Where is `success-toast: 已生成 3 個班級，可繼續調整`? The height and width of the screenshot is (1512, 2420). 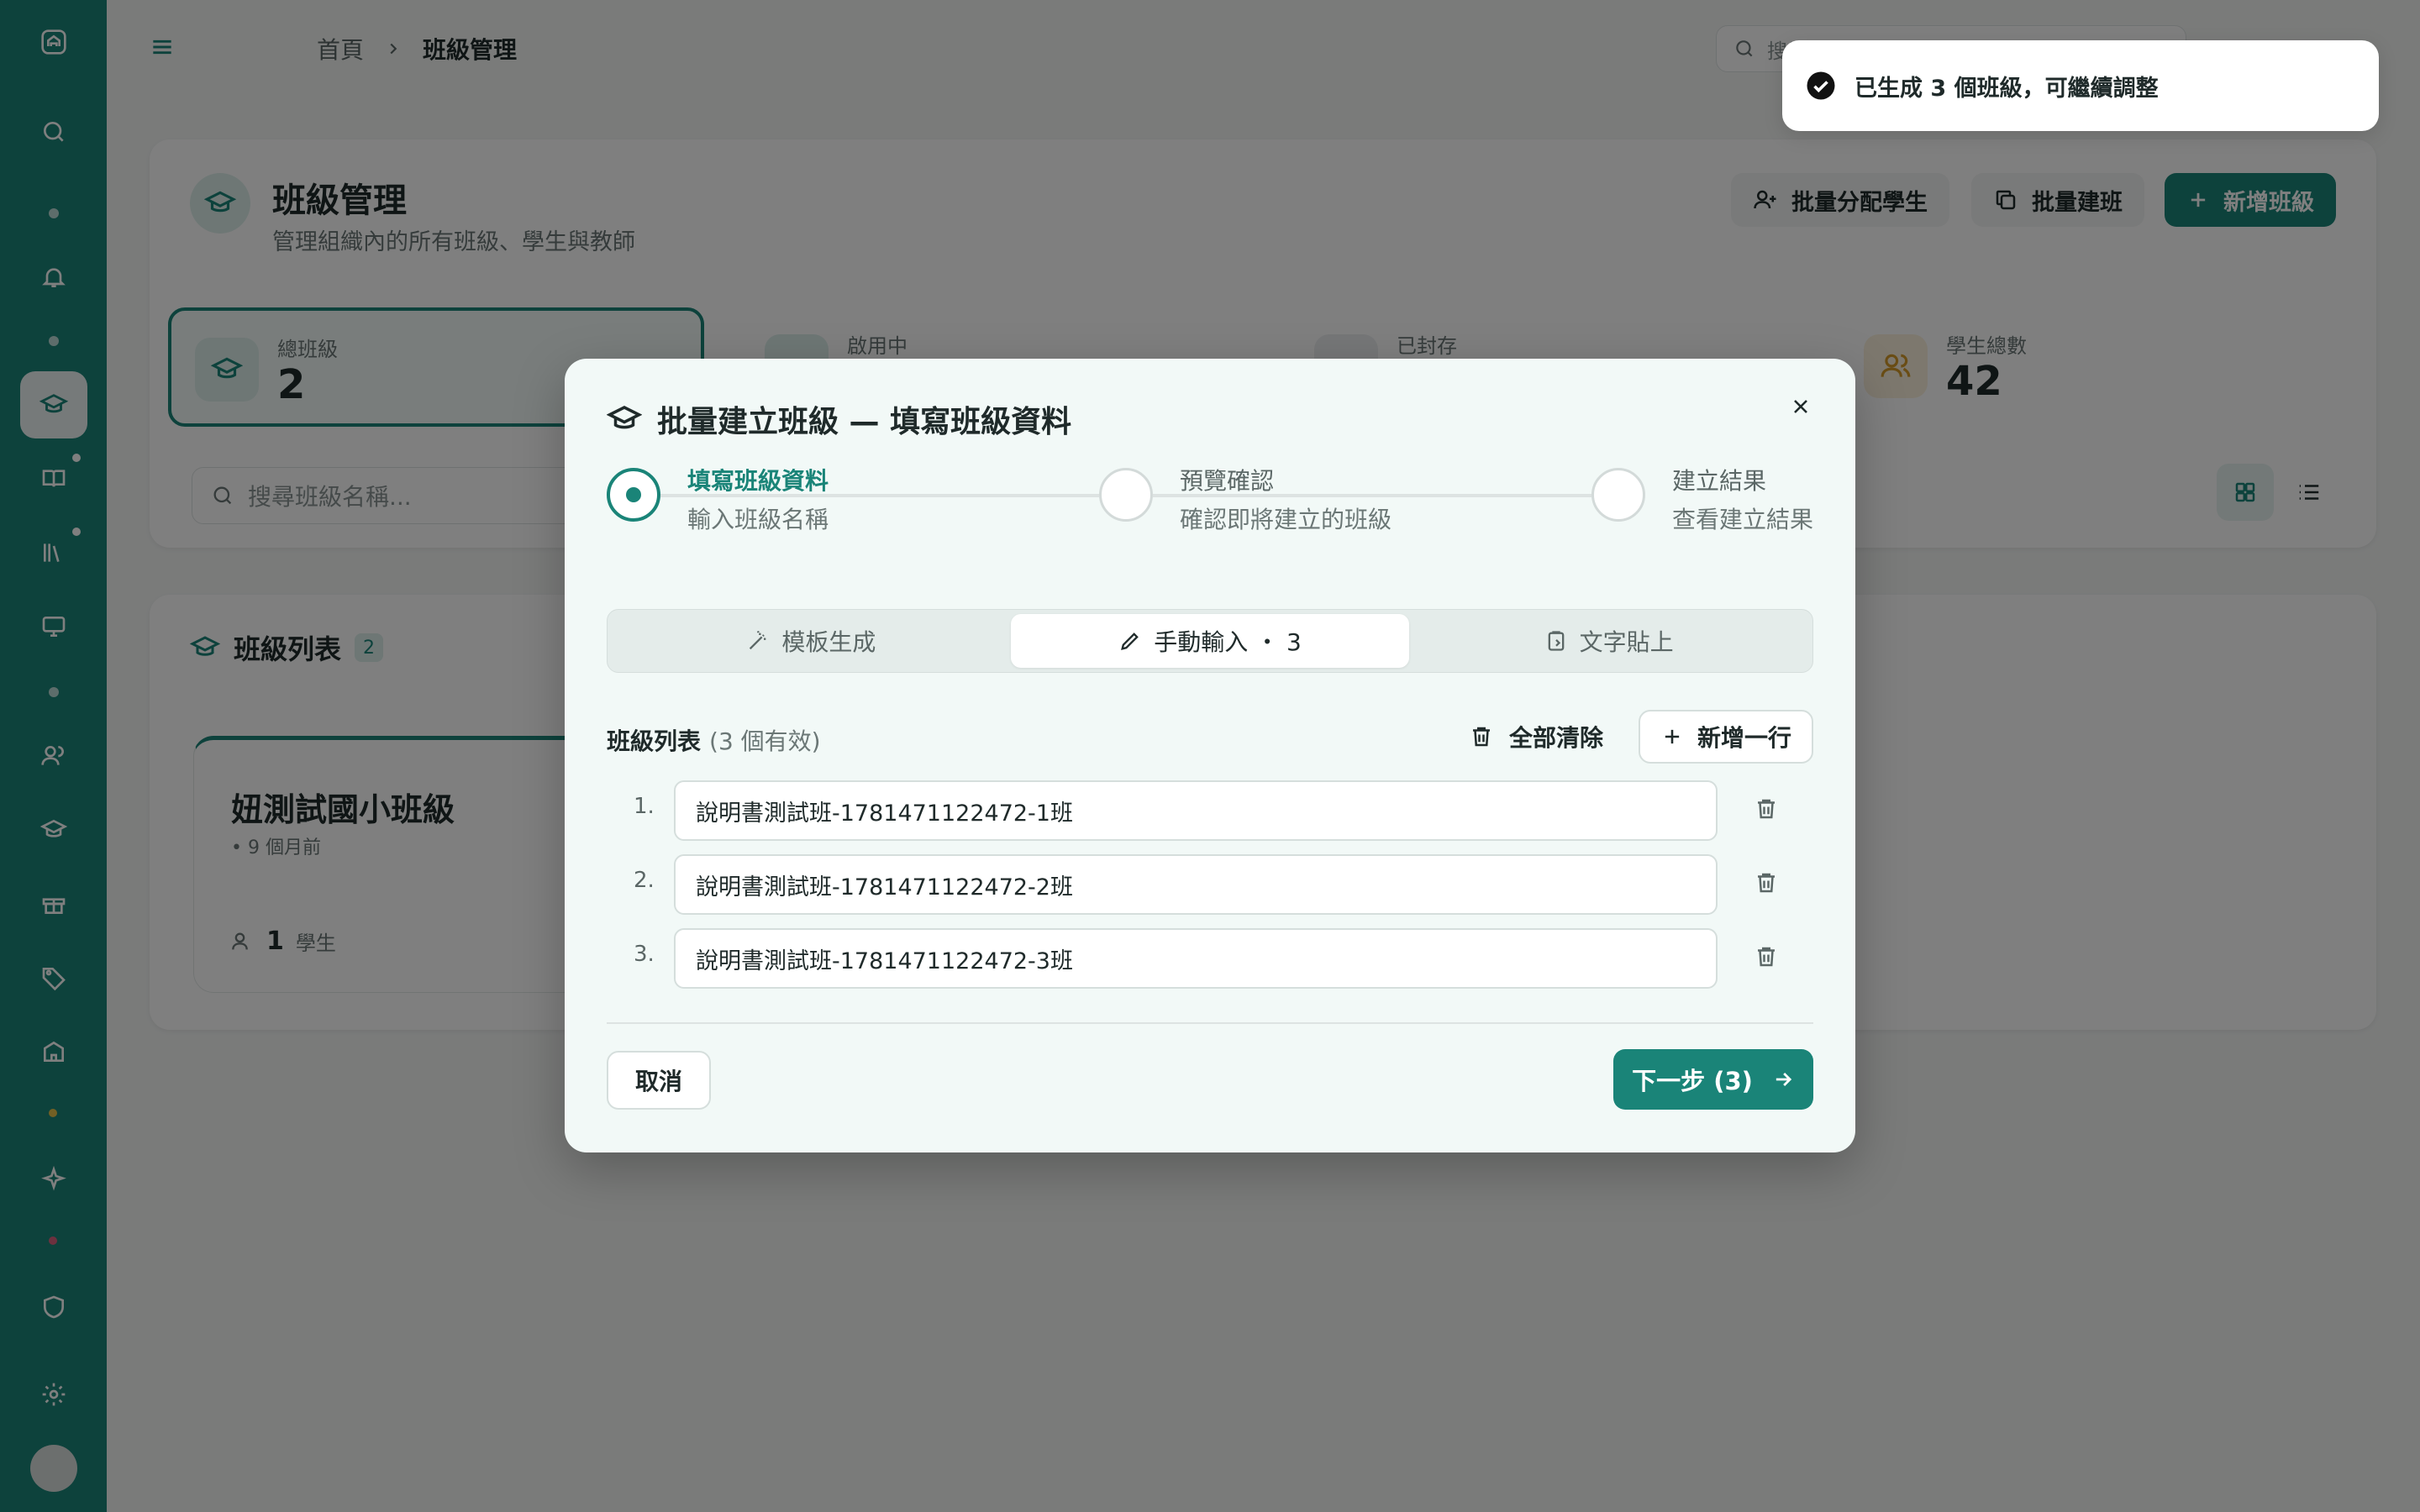
success-toast: 已生成 3 個班級，可繼續調整 is located at coordinates (2081, 85).